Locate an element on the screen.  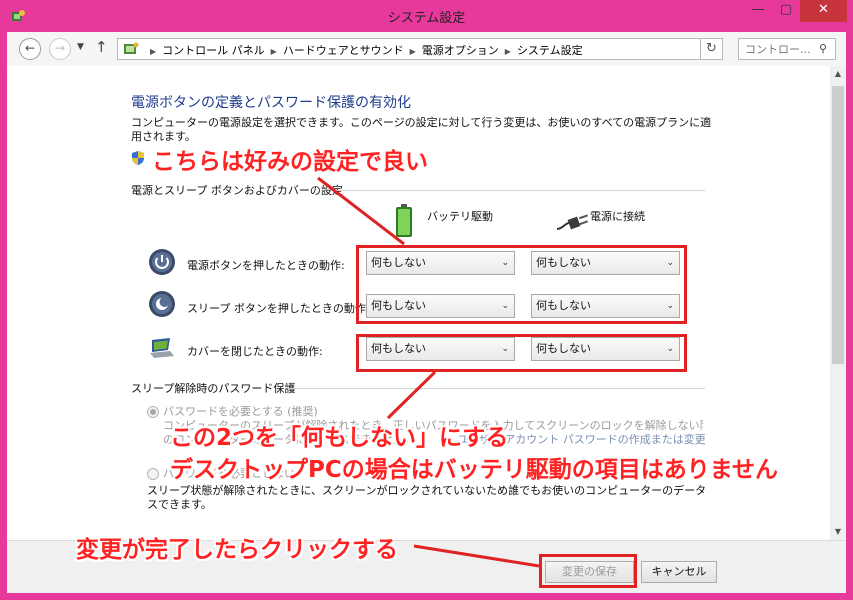
cancel-button: キャンセル is located at coordinates (679, 572).